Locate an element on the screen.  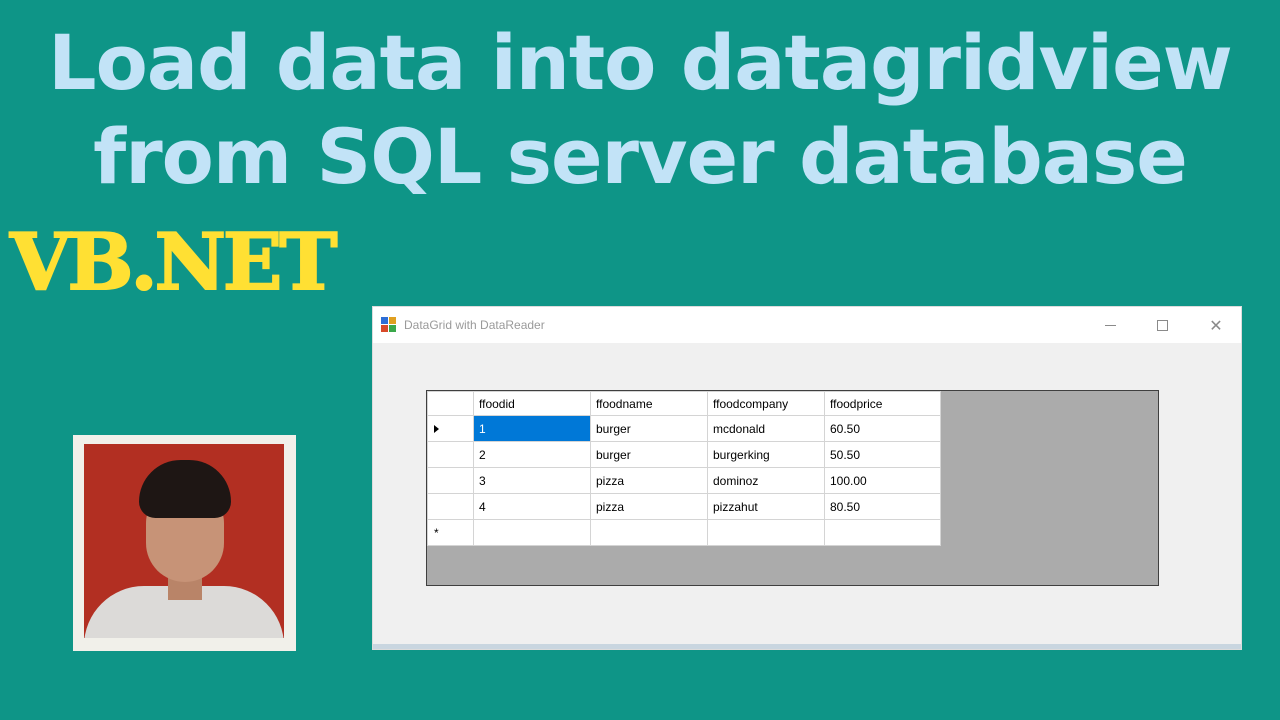
grid-cell: pizzahut is located at coordinates (766, 506).